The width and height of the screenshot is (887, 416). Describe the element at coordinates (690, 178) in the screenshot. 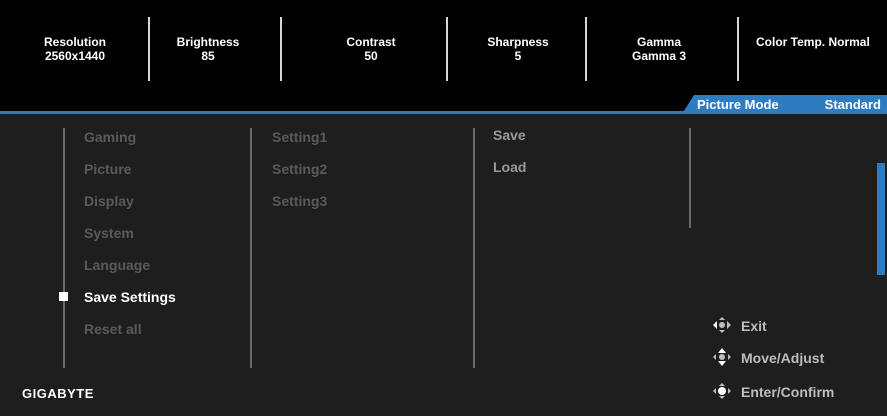

I see `info-column-divider` at that location.